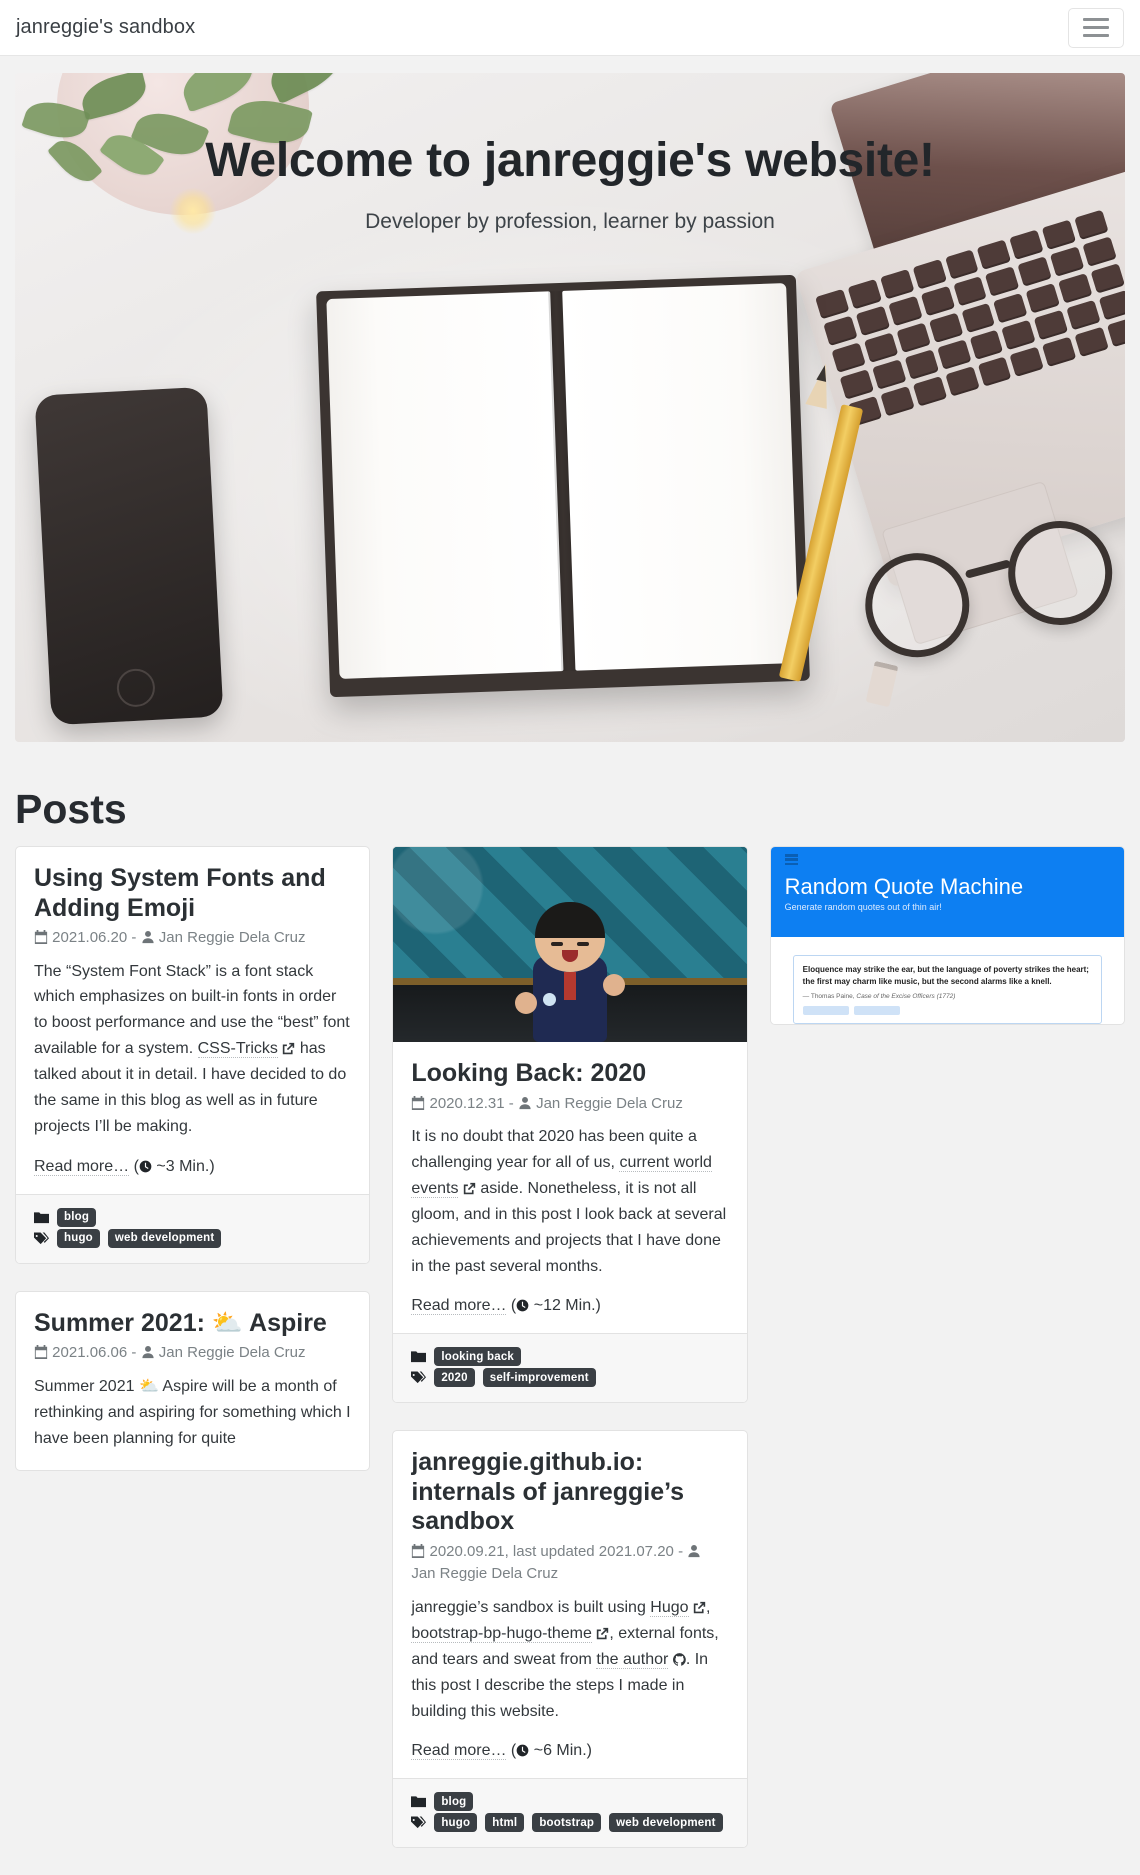 The height and width of the screenshot is (1875, 1140). Describe the element at coordinates (989, 597) in the screenshot. I see `eyeglasses` at that location.